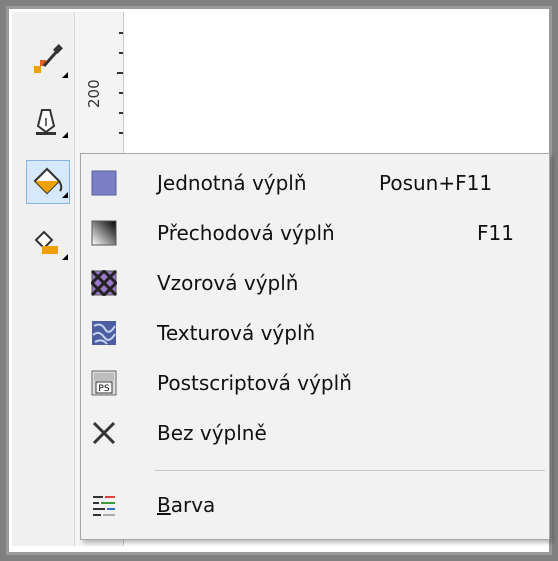  I want to click on paint-bucket-icon, so click(50, 182).